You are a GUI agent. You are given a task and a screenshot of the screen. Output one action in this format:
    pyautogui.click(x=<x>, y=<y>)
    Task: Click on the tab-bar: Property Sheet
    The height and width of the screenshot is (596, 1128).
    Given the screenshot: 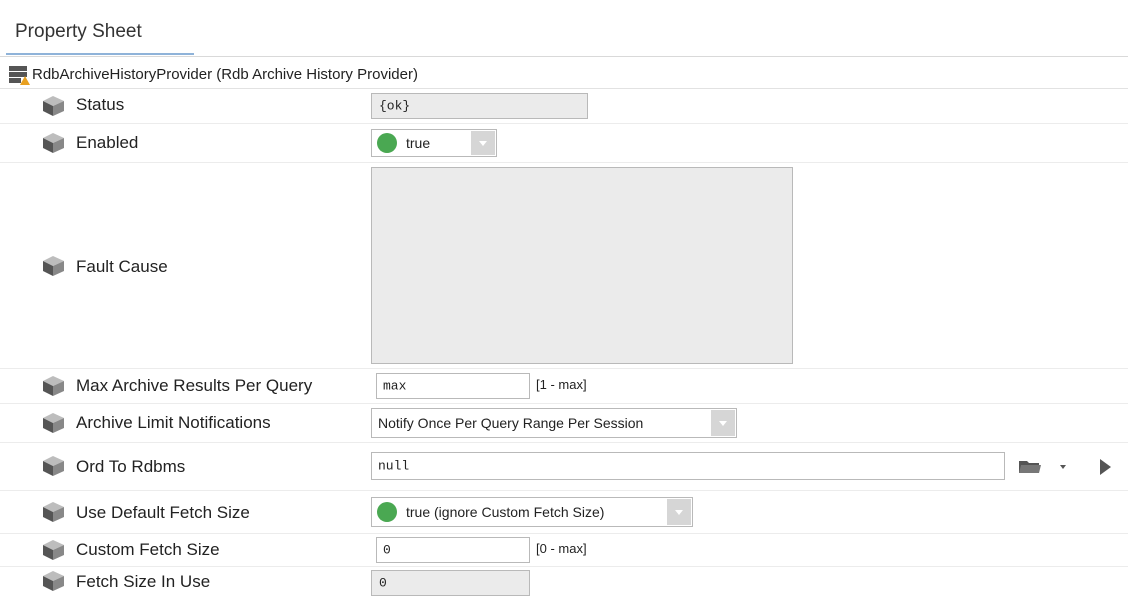 What is the action you would take?
    pyautogui.click(x=564, y=28)
    